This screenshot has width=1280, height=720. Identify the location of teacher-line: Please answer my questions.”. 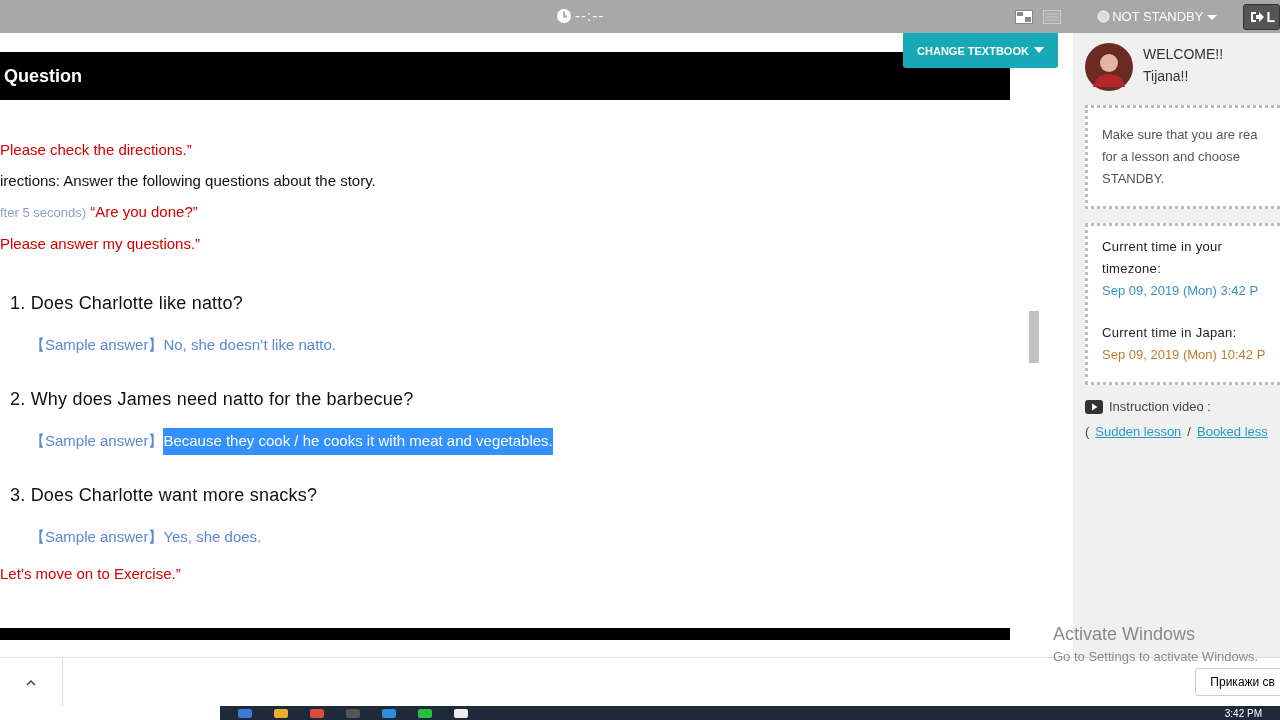
(100, 243).